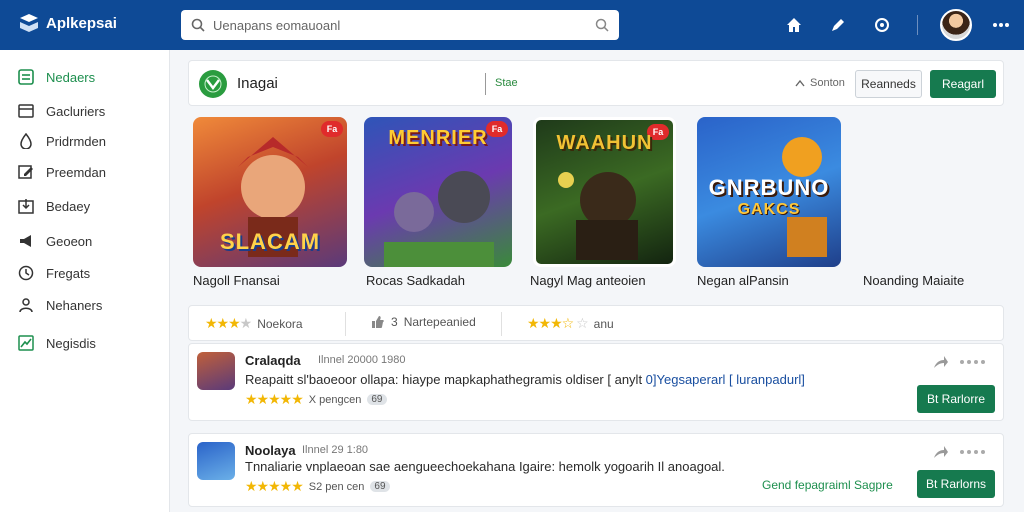 This screenshot has height=512, width=1024. Describe the element at coordinates (743, 280) in the screenshot. I see `tile-caption: Negan alPansin` at that location.